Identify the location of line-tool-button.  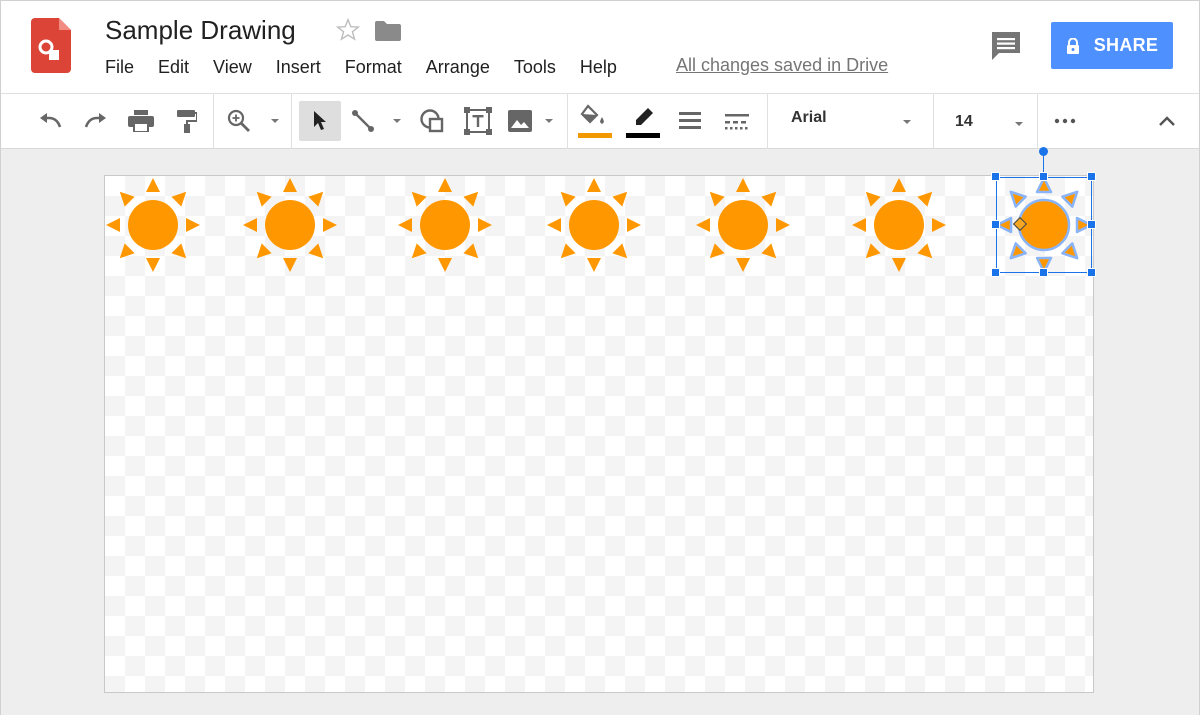
(378, 121).